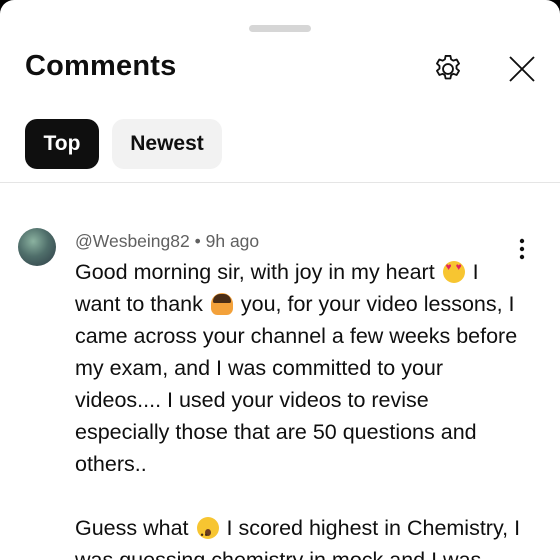  I want to click on comment-meta: @Wesbeing82 • 9h ago, so click(167, 241).